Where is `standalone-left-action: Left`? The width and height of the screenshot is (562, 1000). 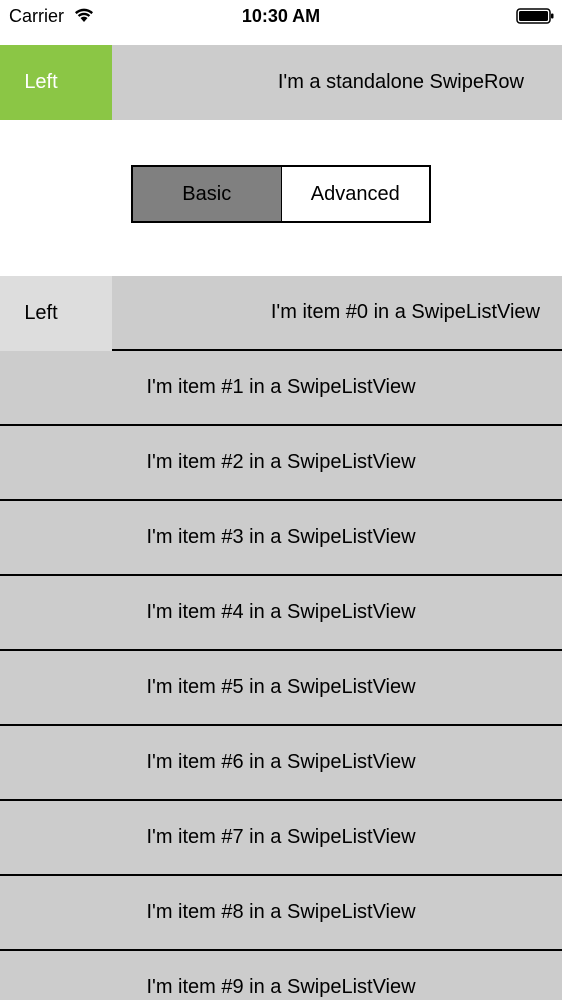
standalone-left-action: Left is located at coordinates (56, 82).